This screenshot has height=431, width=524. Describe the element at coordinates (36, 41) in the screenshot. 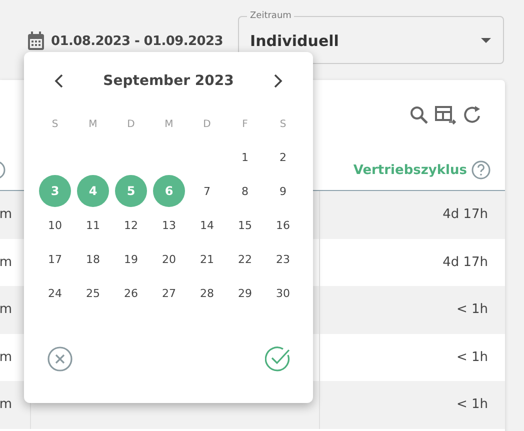

I see `calendar-icon` at that location.